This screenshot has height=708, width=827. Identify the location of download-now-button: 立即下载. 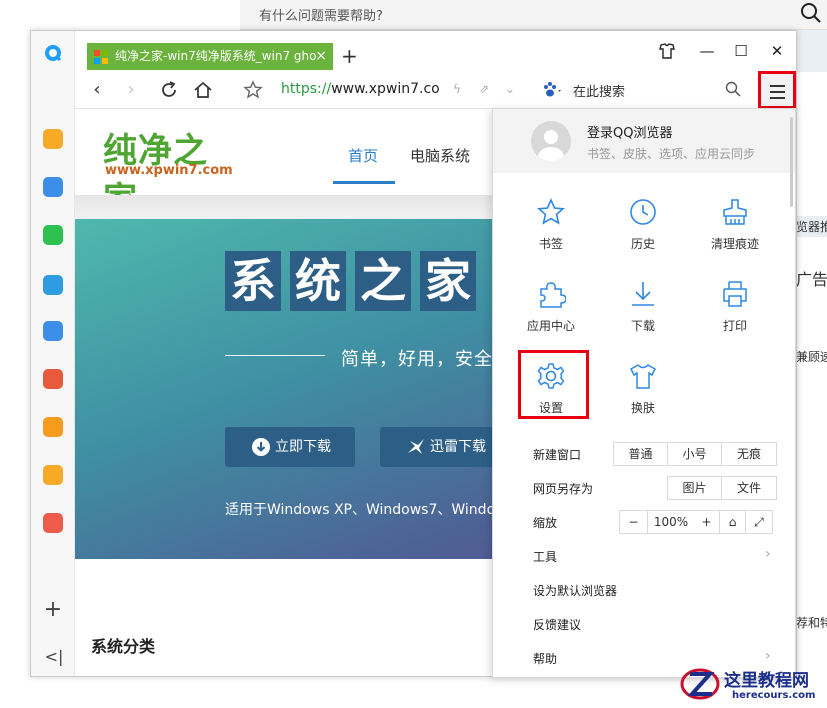
(290, 447).